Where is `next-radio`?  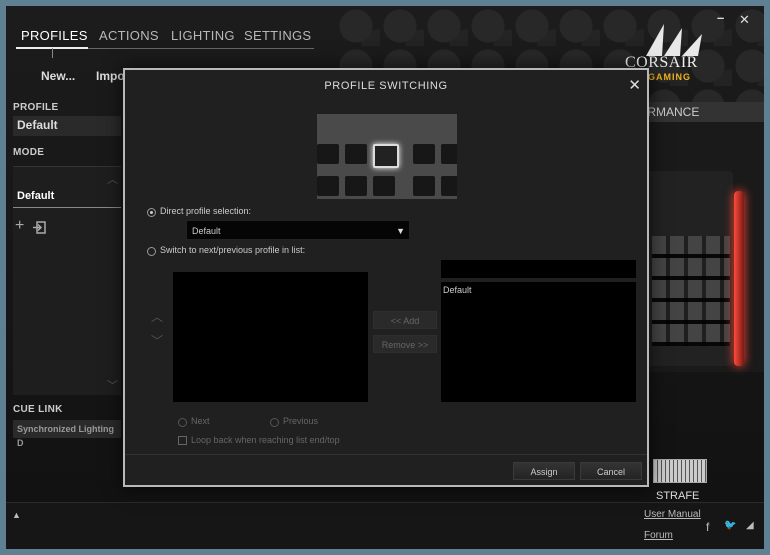 next-radio is located at coordinates (182, 422).